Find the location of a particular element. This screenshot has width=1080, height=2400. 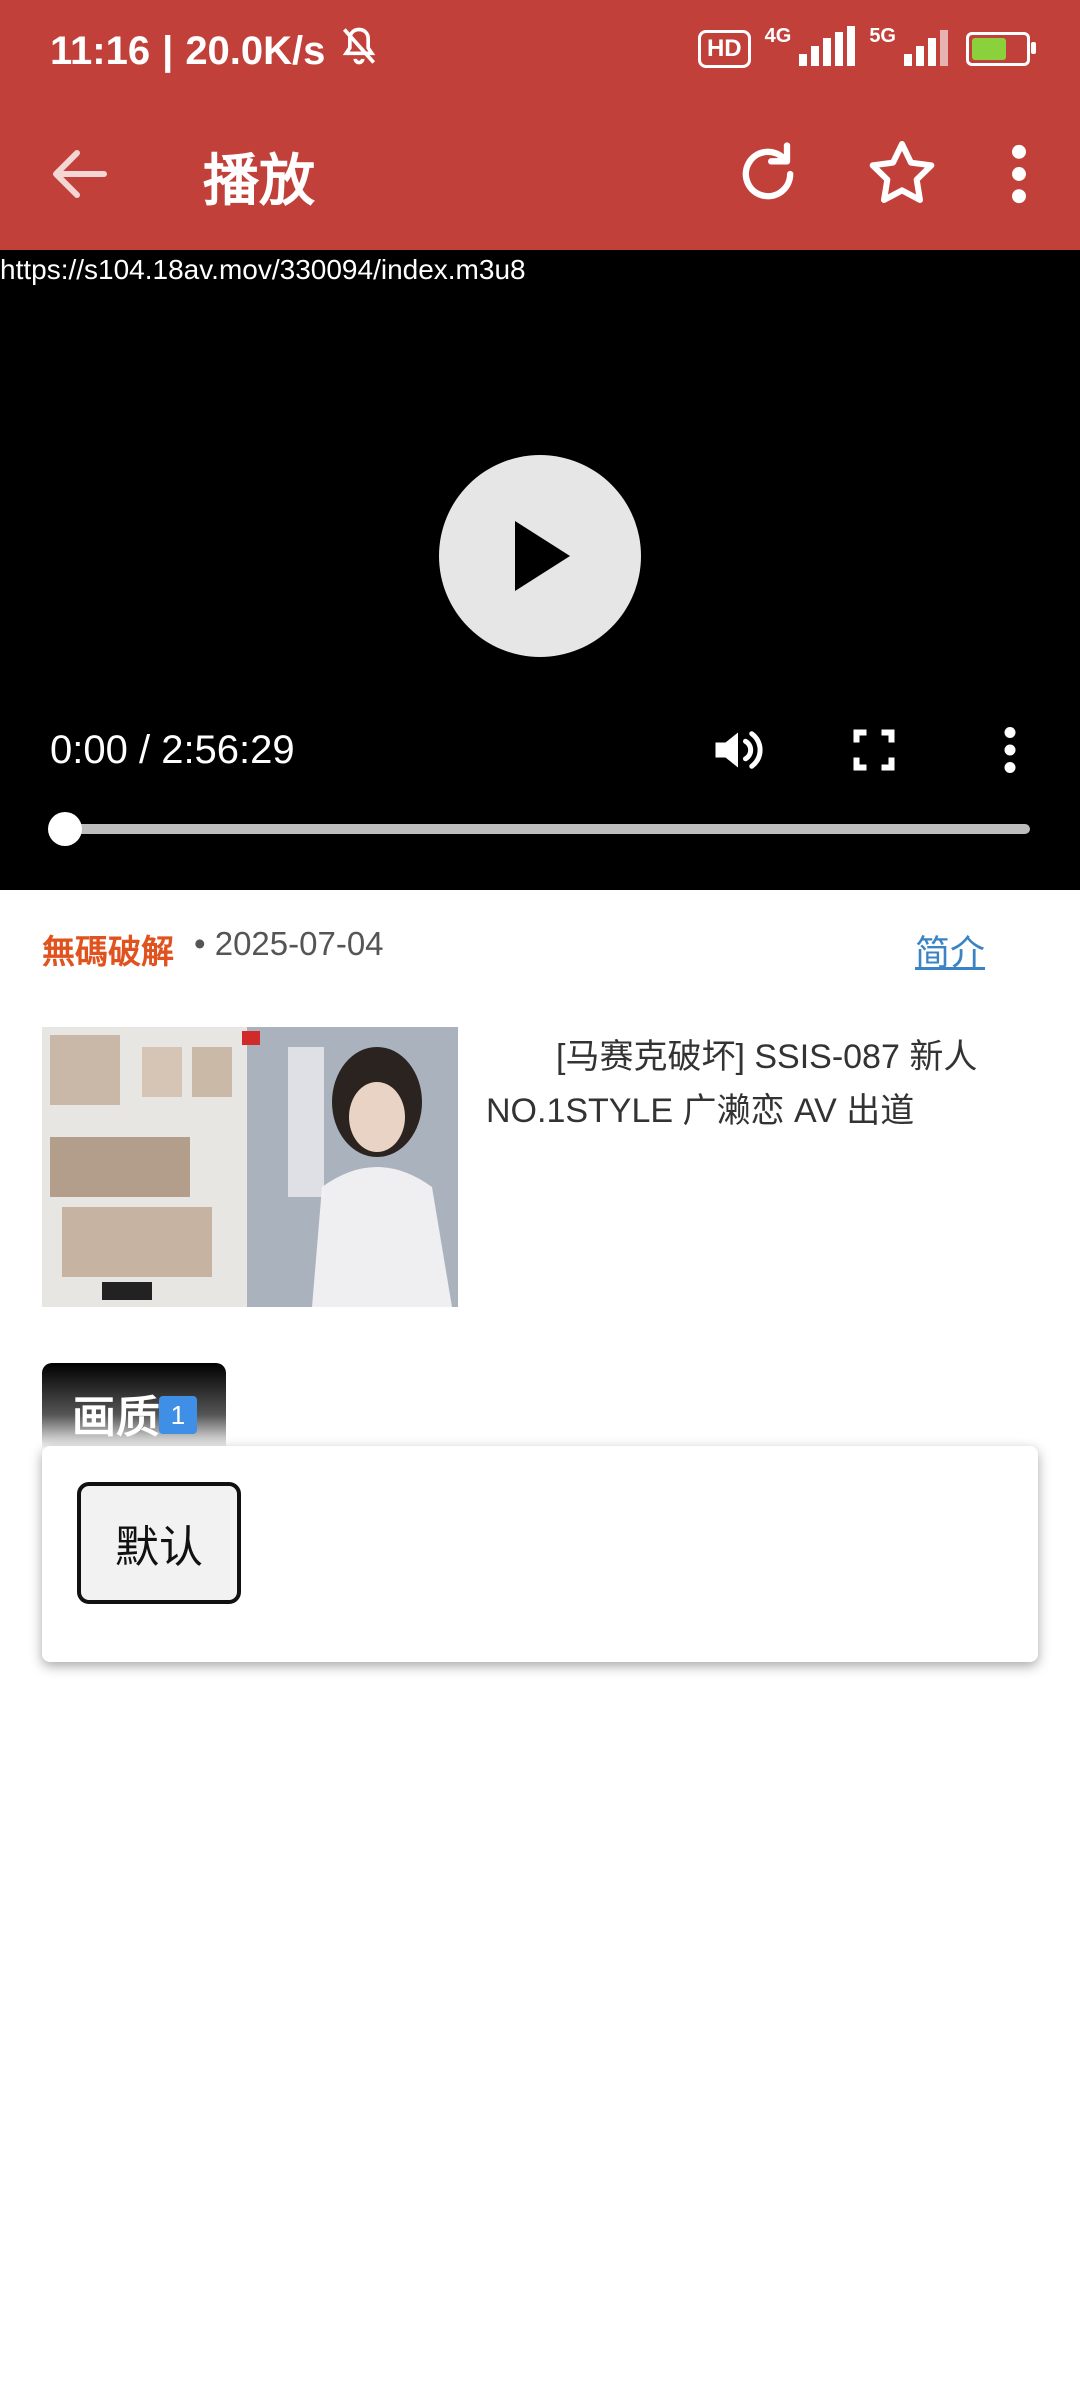

battery-charging-icon is located at coordinates (1001, 48).